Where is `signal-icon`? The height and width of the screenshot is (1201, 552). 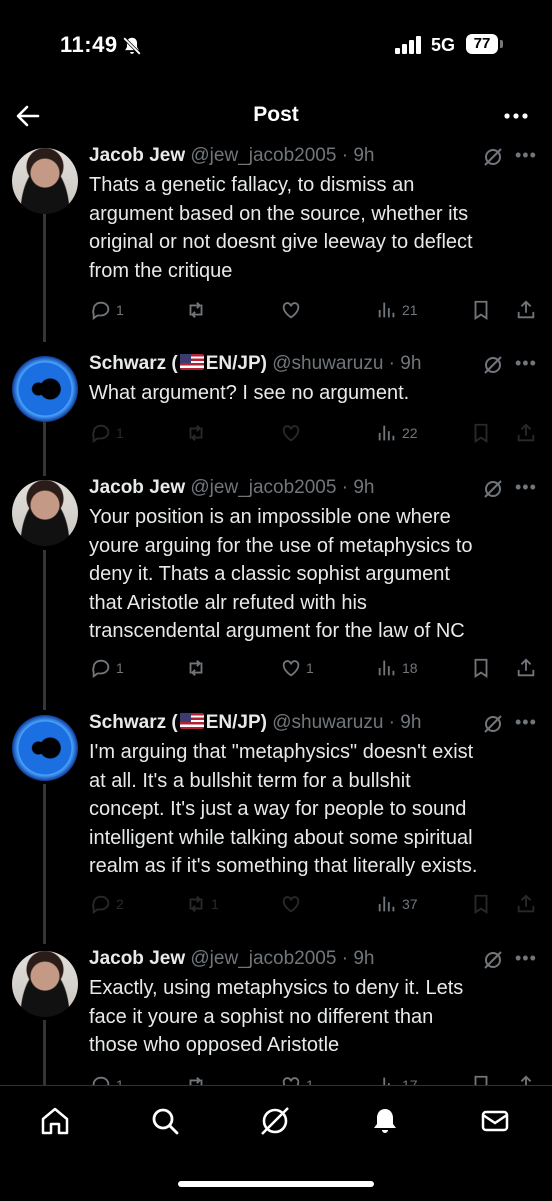
signal-icon is located at coordinates (408, 45).